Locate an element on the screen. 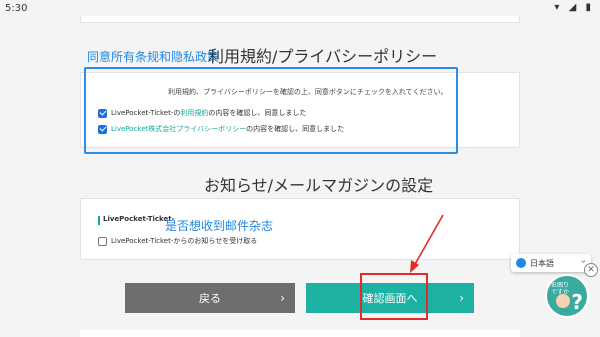 The height and width of the screenshot is (337, 600). terms-check-row: LivePocket-Ticket-の 利用規約 の内容を確認し、同意しました is located at coordinates (202, 113).